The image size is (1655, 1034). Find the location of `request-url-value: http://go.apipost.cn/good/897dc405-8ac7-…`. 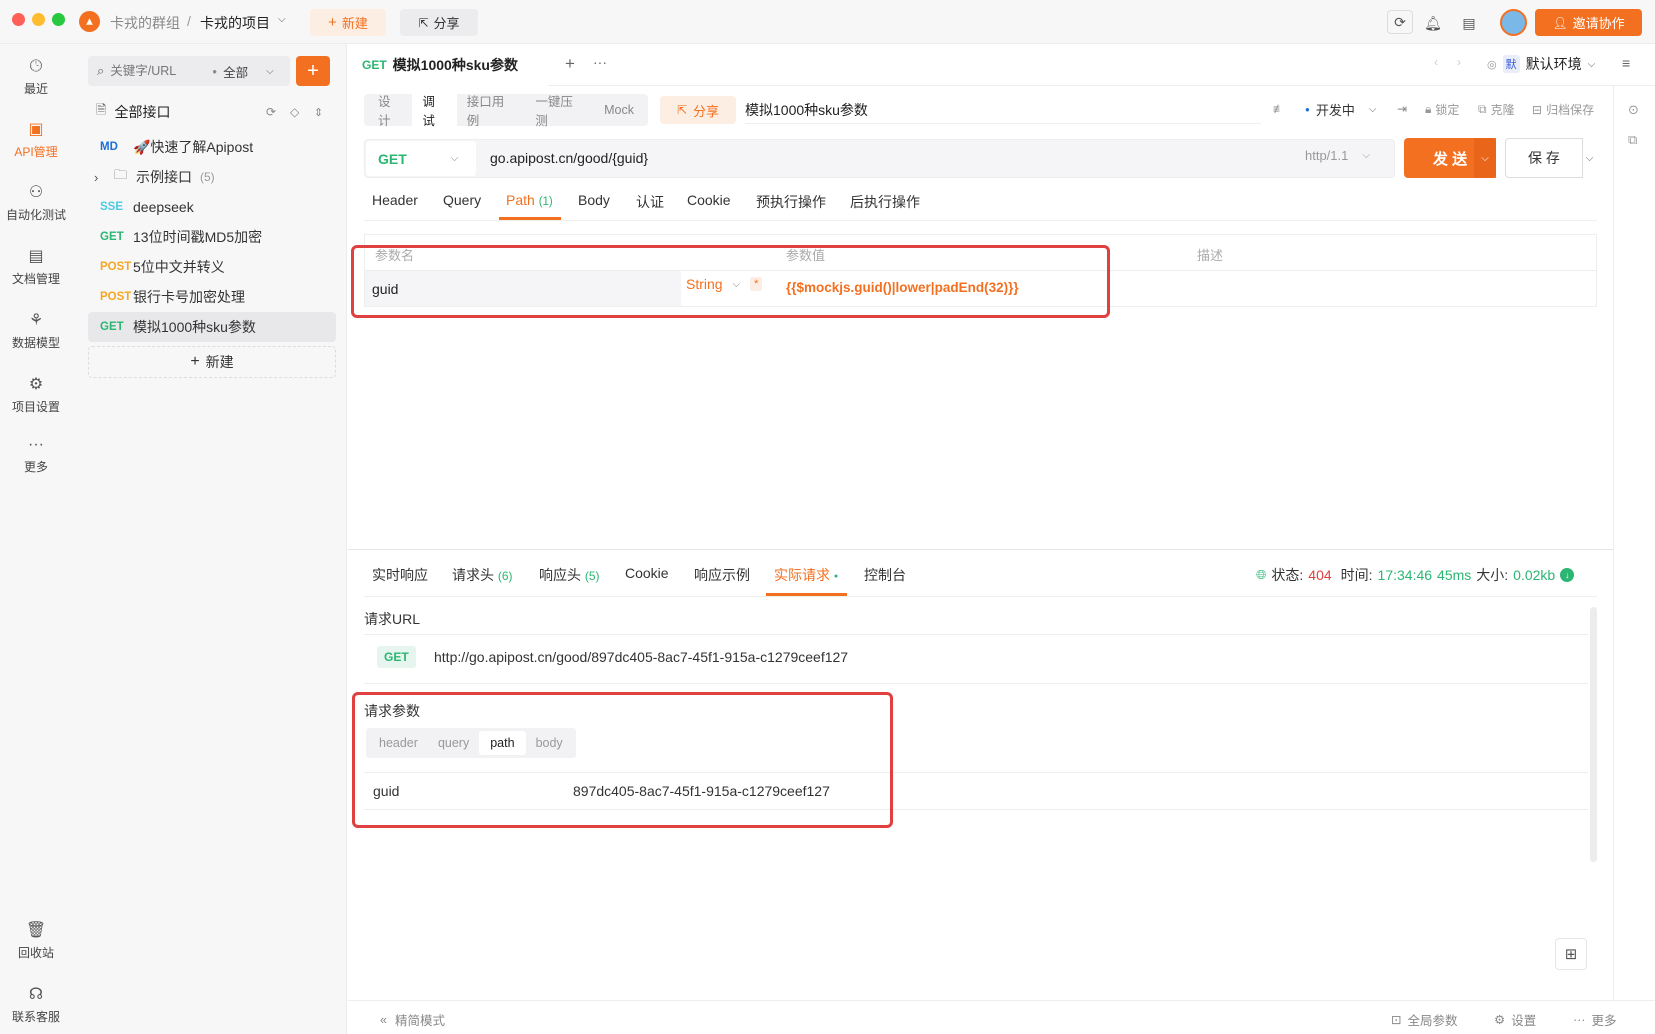

request-url-value: http://go.apipost.cn/good/897dc405-8ac7-… is located at coordinates (641, 657).